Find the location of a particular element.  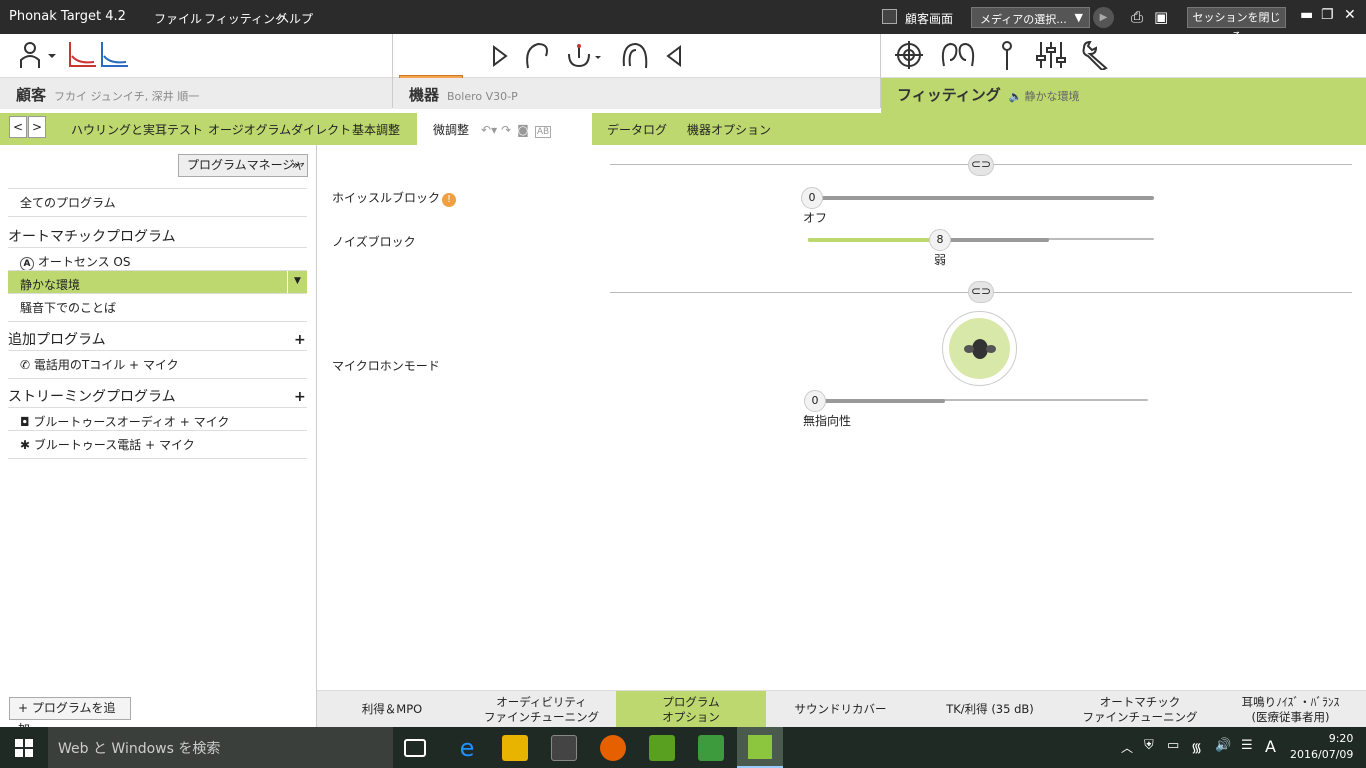

battery-icon: ▭ is located at coordinates (1173, 745).